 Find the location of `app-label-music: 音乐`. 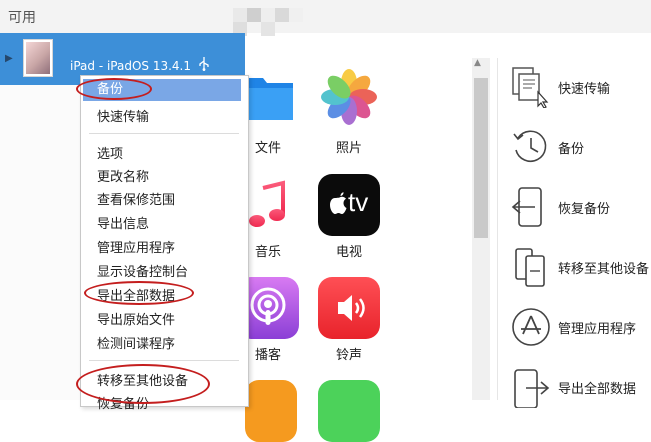

app-label-music: 音乐 is located at coordinates (268, 252).